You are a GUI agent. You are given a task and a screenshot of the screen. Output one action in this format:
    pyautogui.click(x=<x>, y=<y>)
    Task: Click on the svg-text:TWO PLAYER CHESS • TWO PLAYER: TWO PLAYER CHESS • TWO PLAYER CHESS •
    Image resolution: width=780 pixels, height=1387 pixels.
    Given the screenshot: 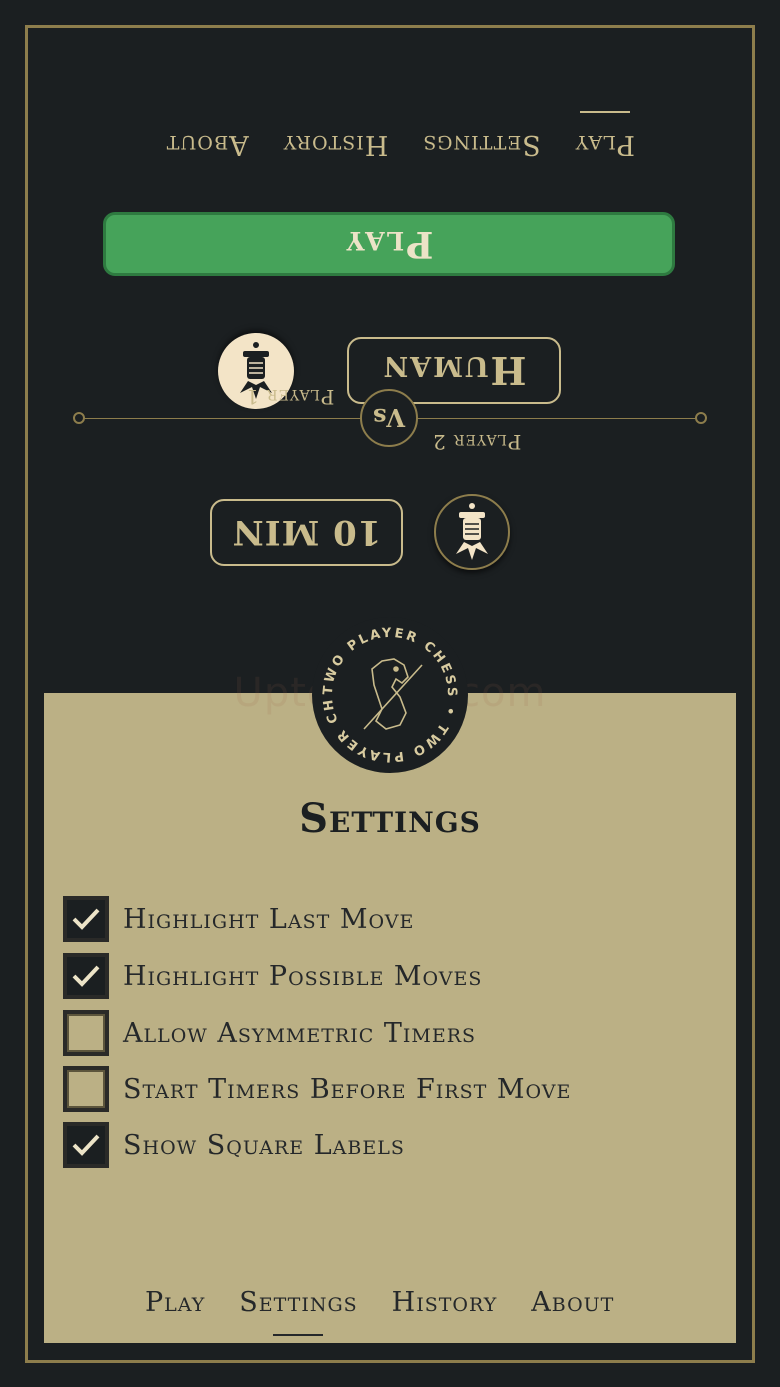 What is the action you would take?
    pyautogui.click(x=385, y=690)
    